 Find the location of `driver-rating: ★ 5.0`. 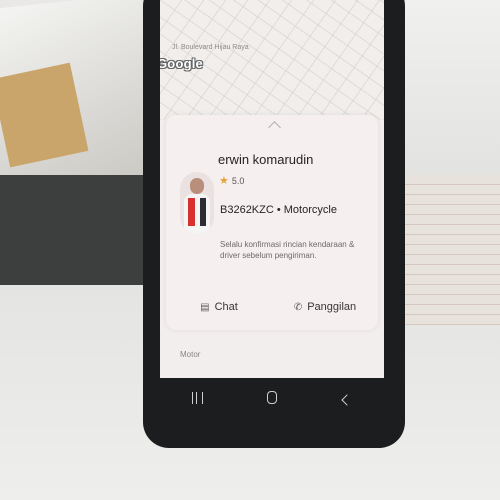

driver-rating: ★ 5.0 is located at coordinates (232, 180).